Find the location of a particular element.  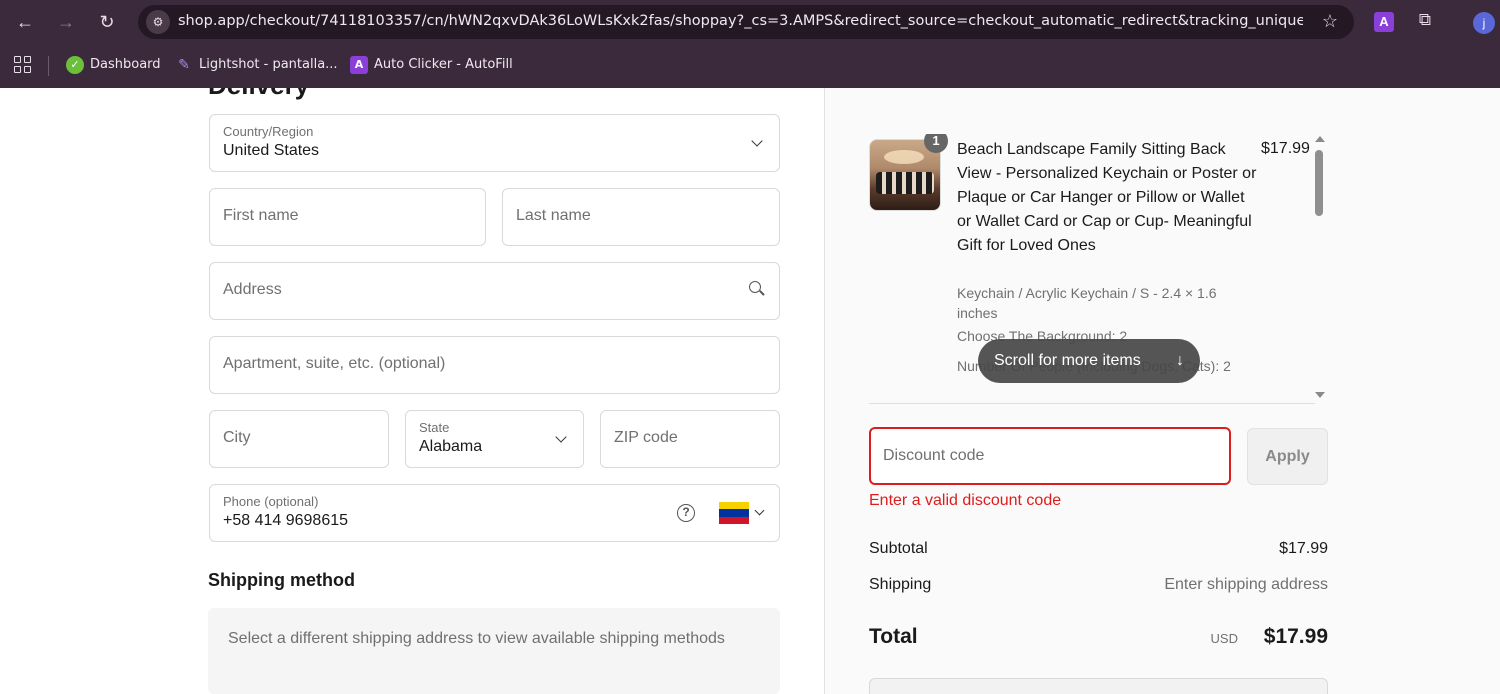

apartment-field: Apartment, suite, etc. (optional) is located at coordinates (494, 365).